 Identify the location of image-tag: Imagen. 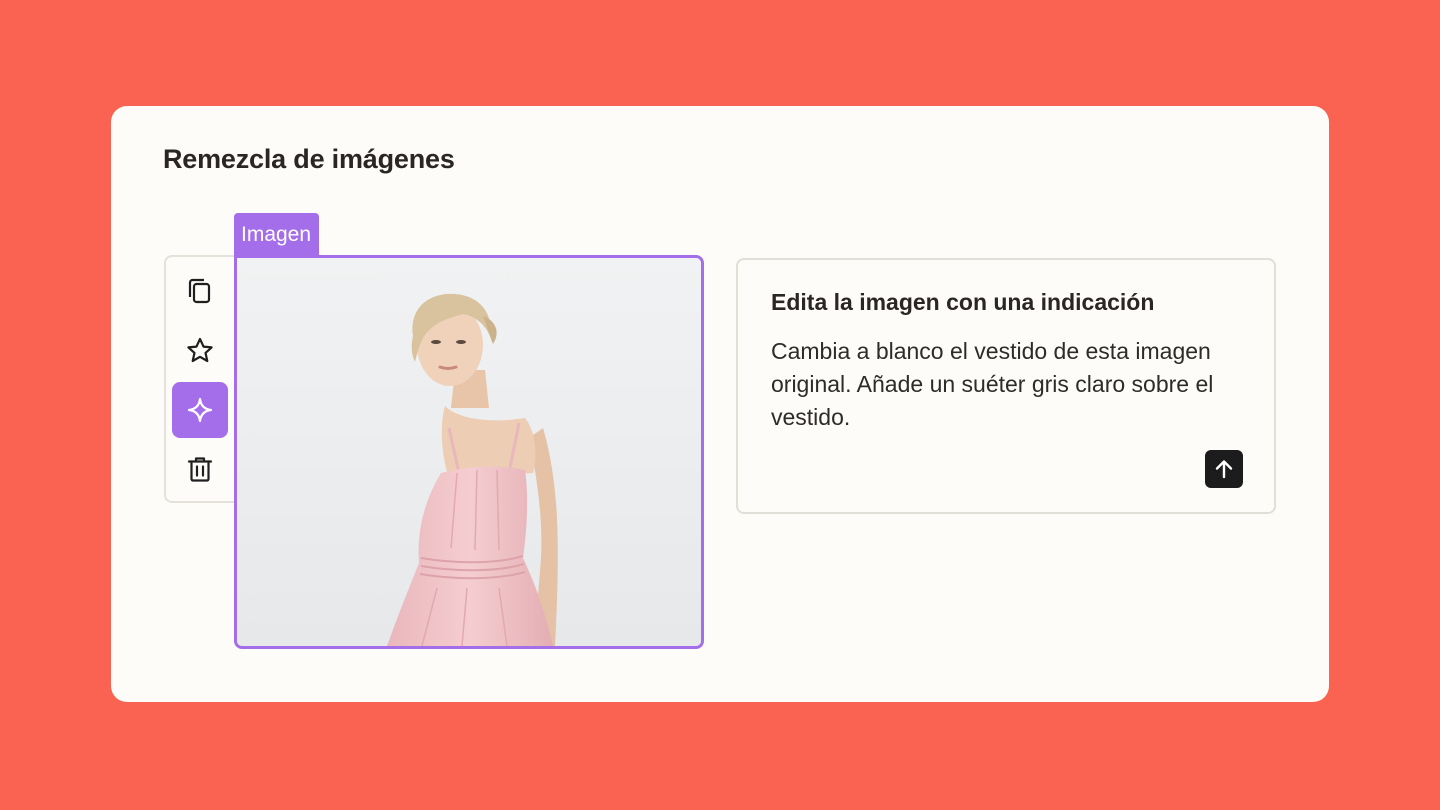
(277, 235).